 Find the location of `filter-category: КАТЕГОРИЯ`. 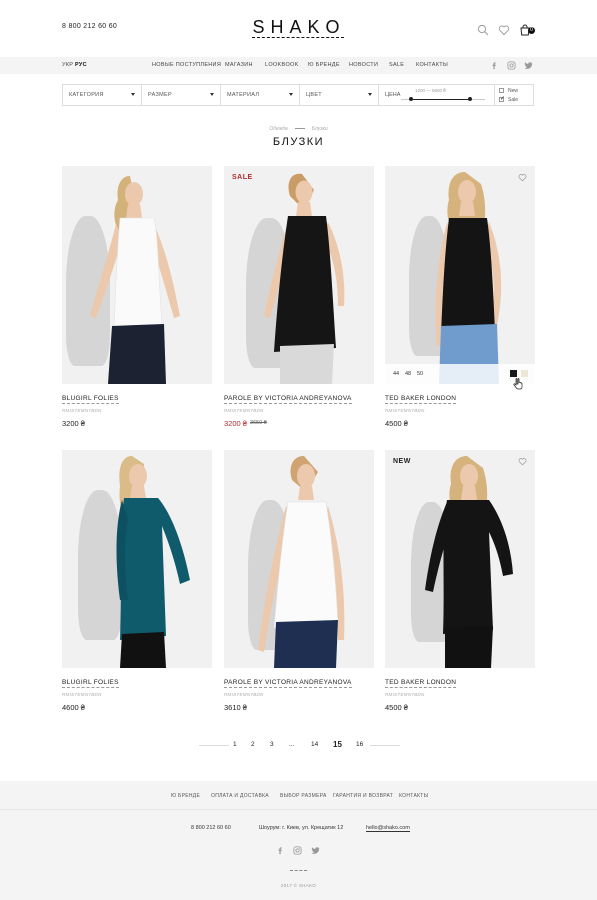

filter-category: КАТЕГОРИЯ is located at coordinates (102, 95).